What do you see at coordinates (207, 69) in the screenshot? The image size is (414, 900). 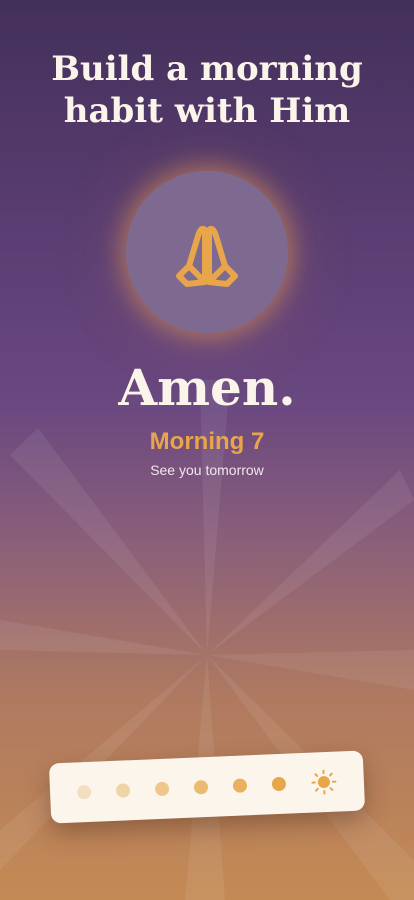 I see `title-line-1: Build a morning` at bounding box center [207, 69].